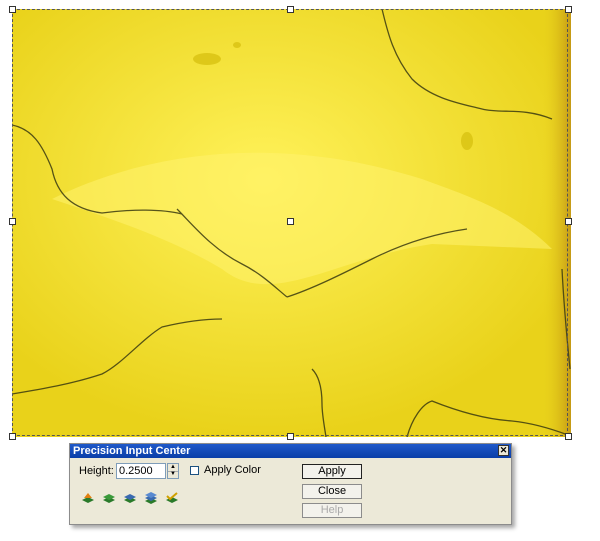  What do you see at coordinates (332, 510) in the screenshot?
I see `help-button: Help` at bounding box center [332, 510].